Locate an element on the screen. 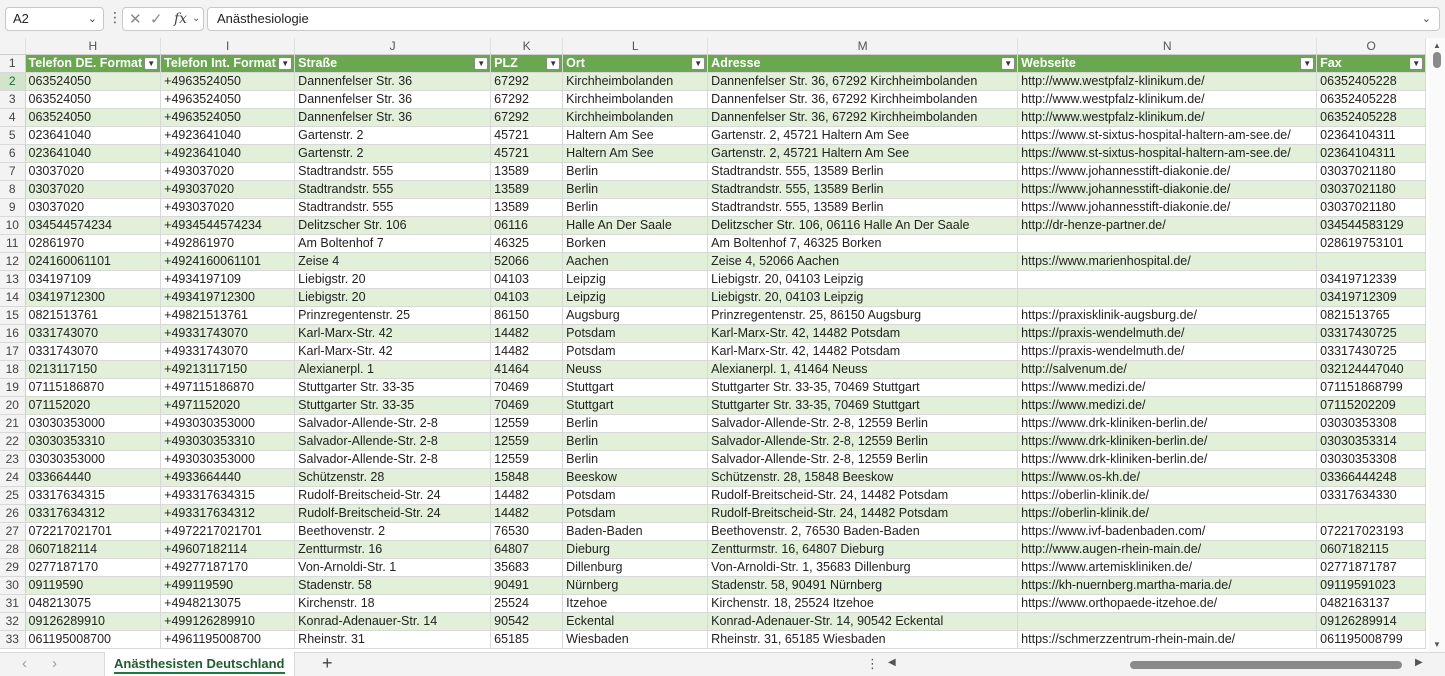  row-header: 32 is located at coordinates (13, 621).